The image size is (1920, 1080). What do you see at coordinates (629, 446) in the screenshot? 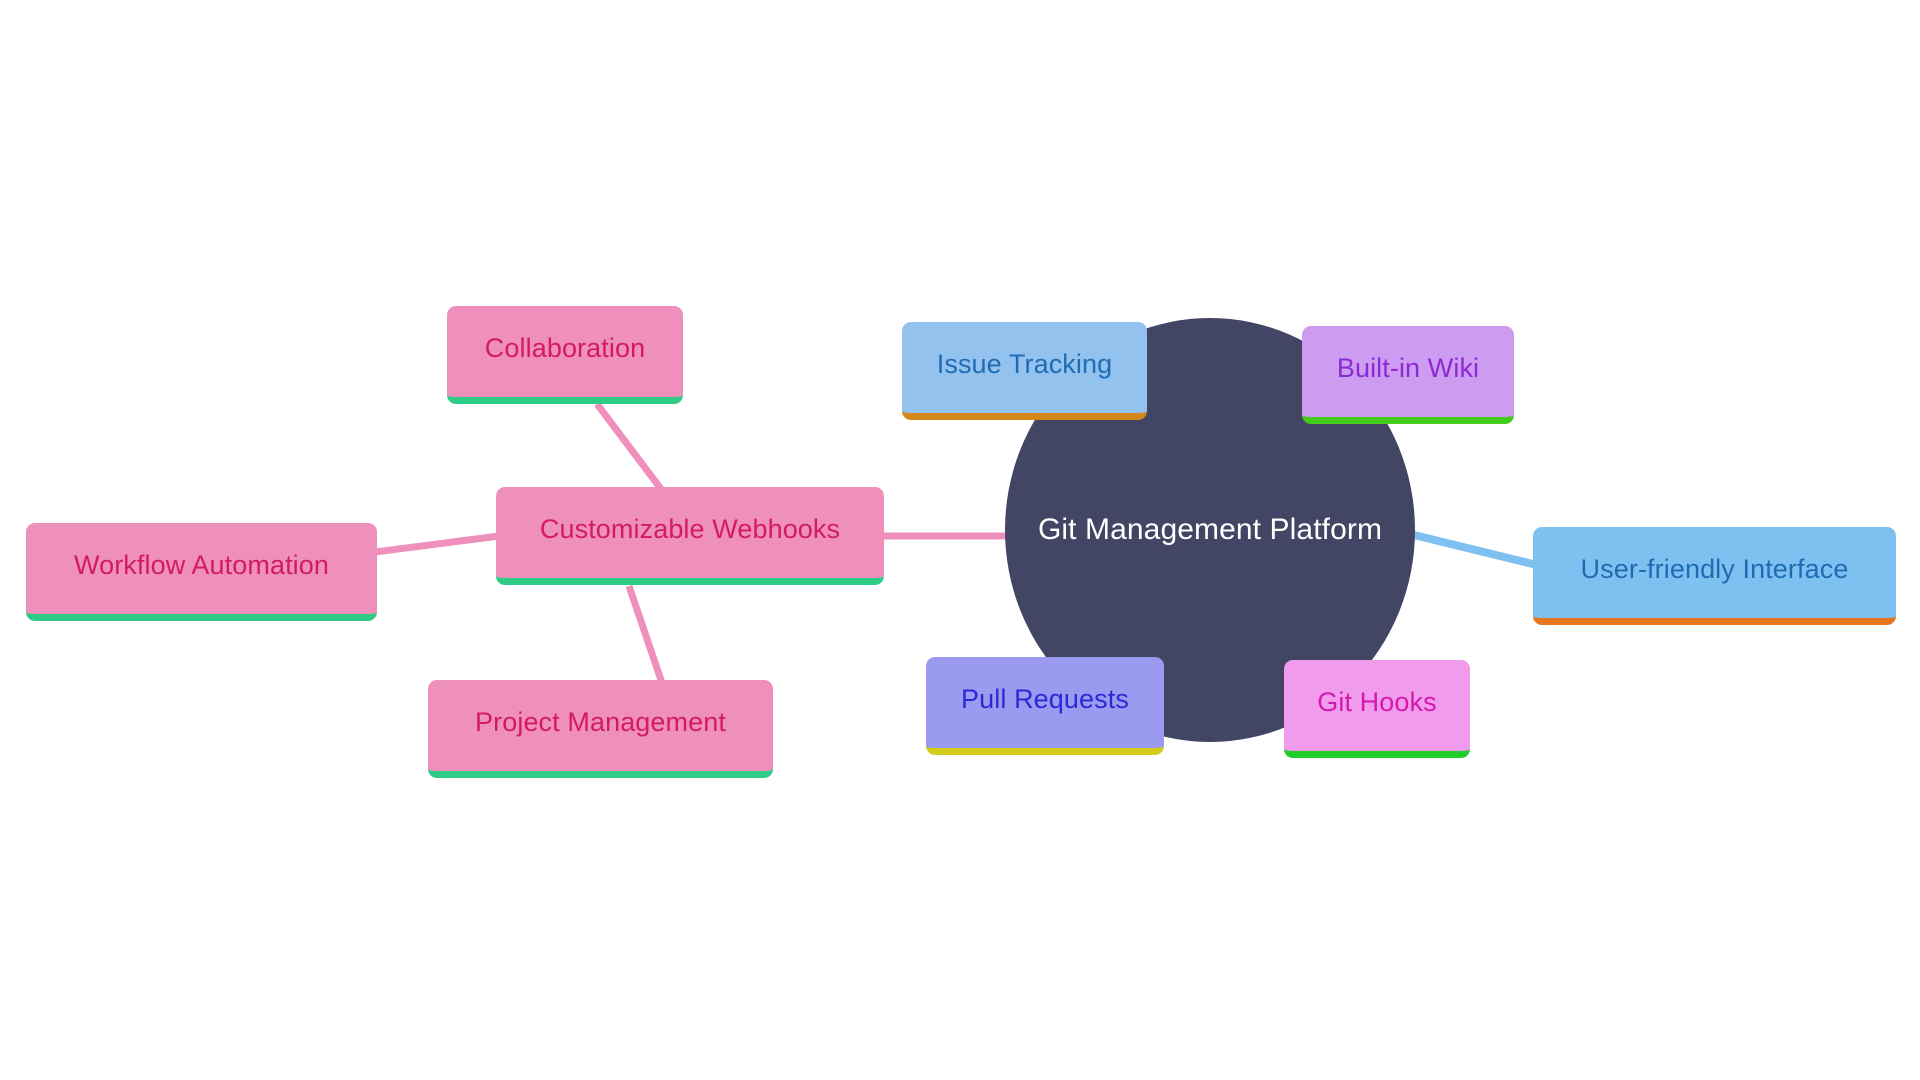
I see `connector-webhooks-to-collaboration` at bounding box center [629, 446].